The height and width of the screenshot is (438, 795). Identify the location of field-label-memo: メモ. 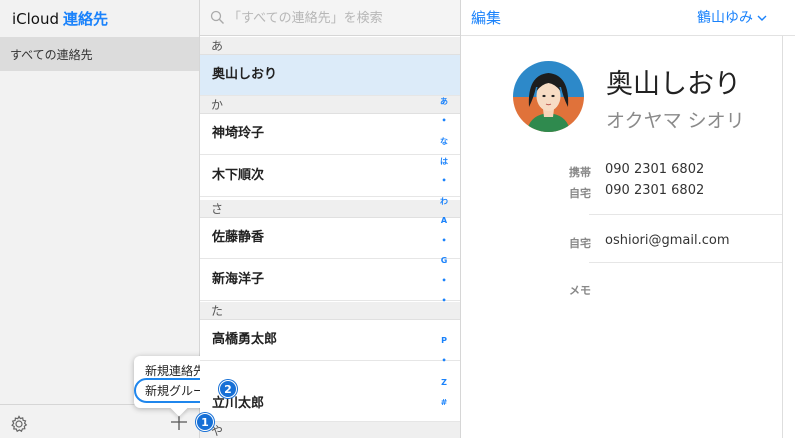
(580, 290).